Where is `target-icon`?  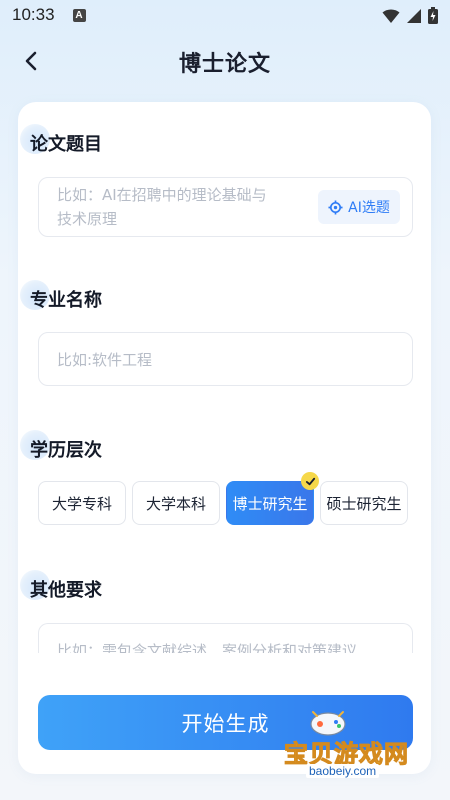
target-icon is located at coordinates (335, 207).